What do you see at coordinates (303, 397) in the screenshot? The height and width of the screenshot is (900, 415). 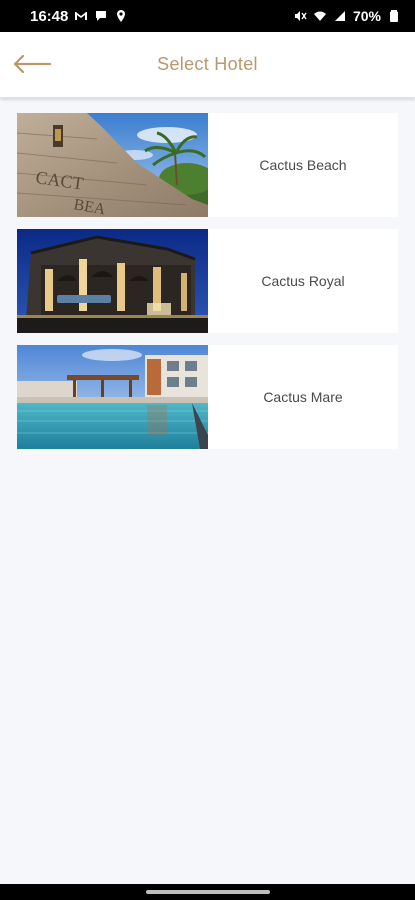 I see `hotel-name: Cactus Mare` at bounding box center [303, 397].